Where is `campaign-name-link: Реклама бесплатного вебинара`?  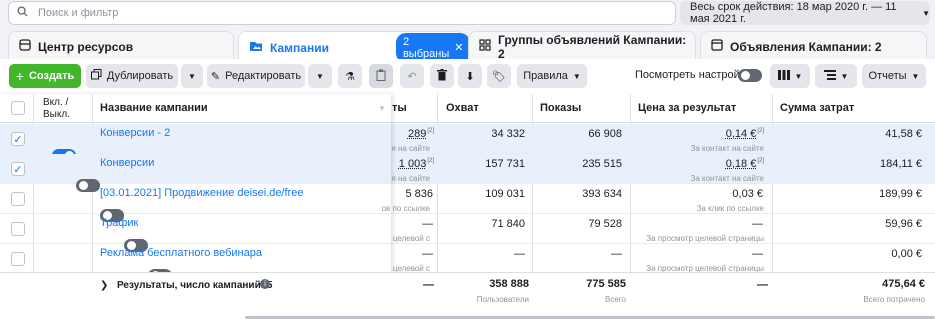
campaign-name-link: Реклама бесплатного вебинара is located at coordinates (181, 253).